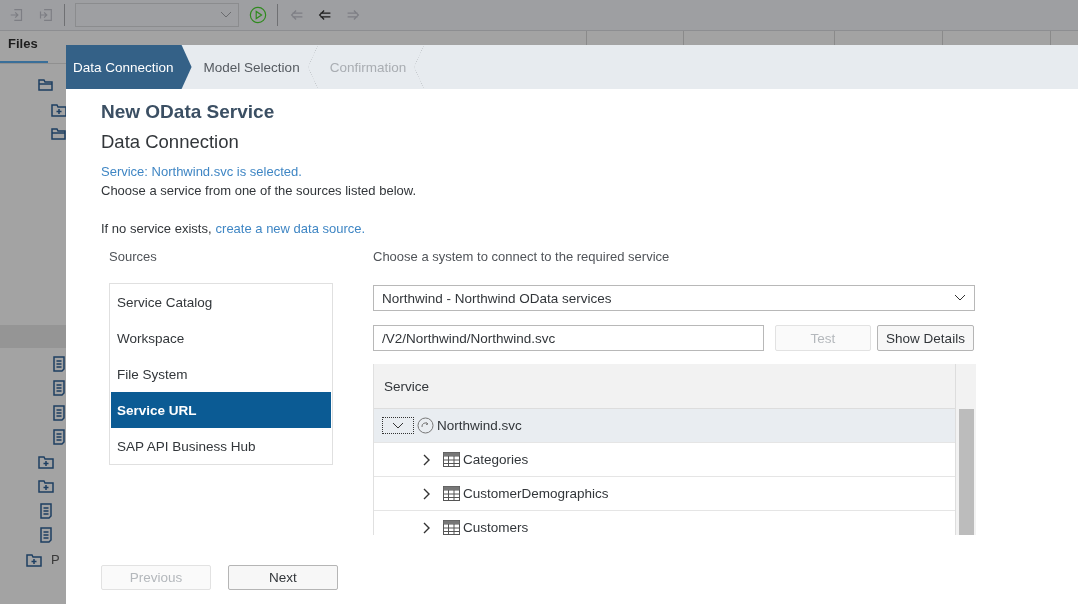 Image resolution: width=1078 pixels, height=604 pixels. I want to click on service-tree-label: Customers, so click(496, 527).